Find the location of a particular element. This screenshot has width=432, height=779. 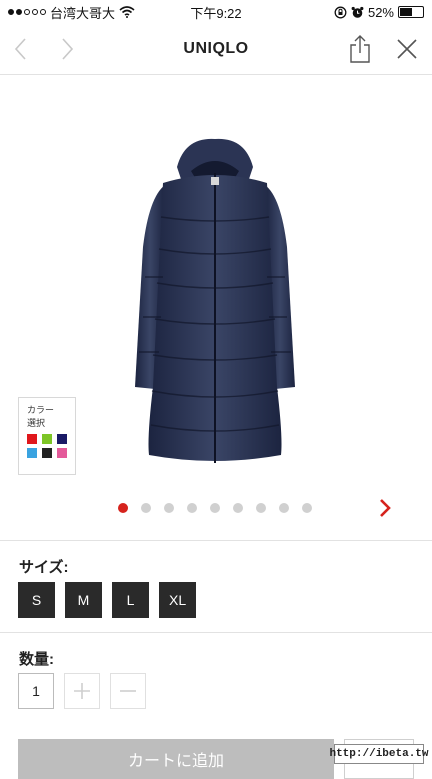

carrier-name: 台湾大哥大 is located at coordinates (83, 13).